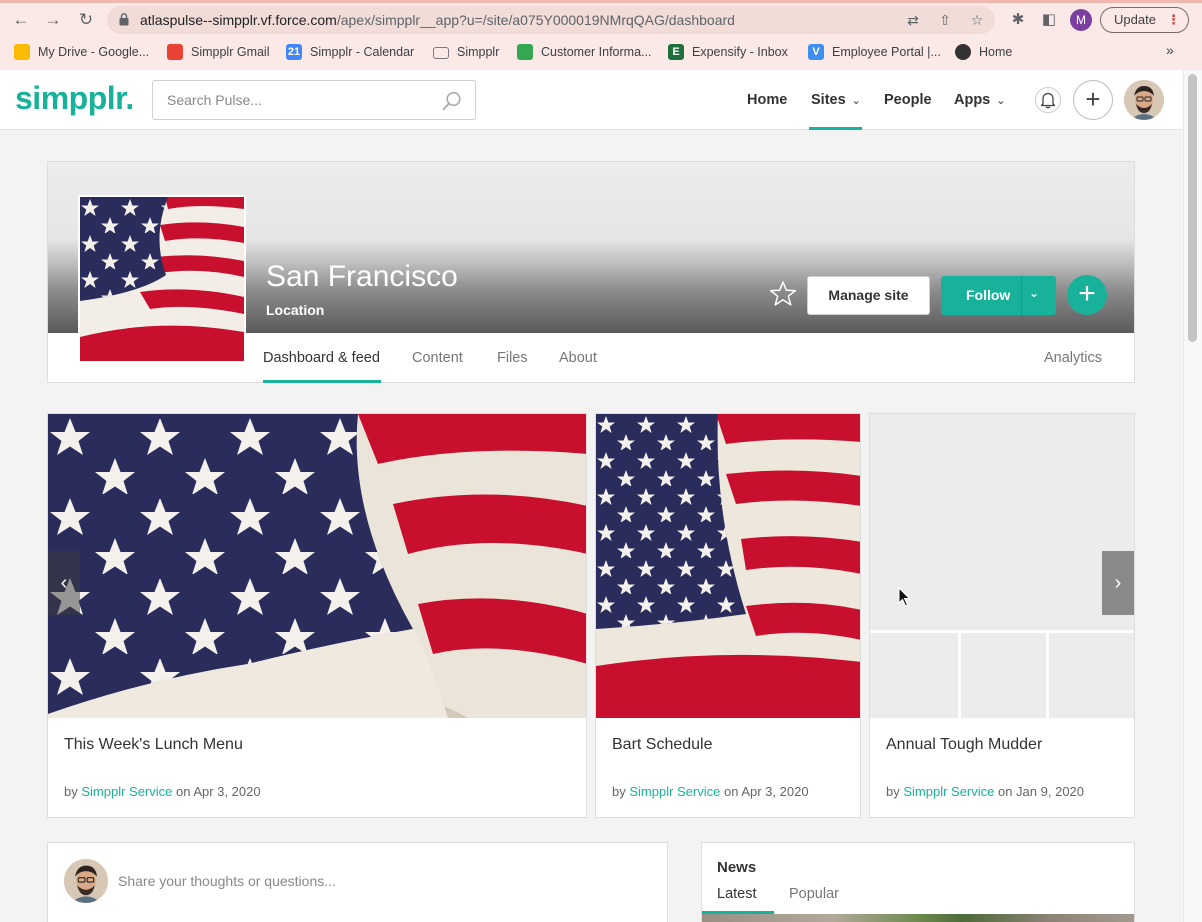 This screenshot has height=922, width=1202. Describe the element at coordinates (218, 52) in the screenshot. I see `bookmark-item: Simpplr Gmail` at that location.